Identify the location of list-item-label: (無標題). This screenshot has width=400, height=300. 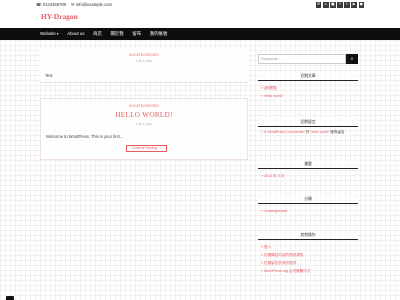
(270, 88).